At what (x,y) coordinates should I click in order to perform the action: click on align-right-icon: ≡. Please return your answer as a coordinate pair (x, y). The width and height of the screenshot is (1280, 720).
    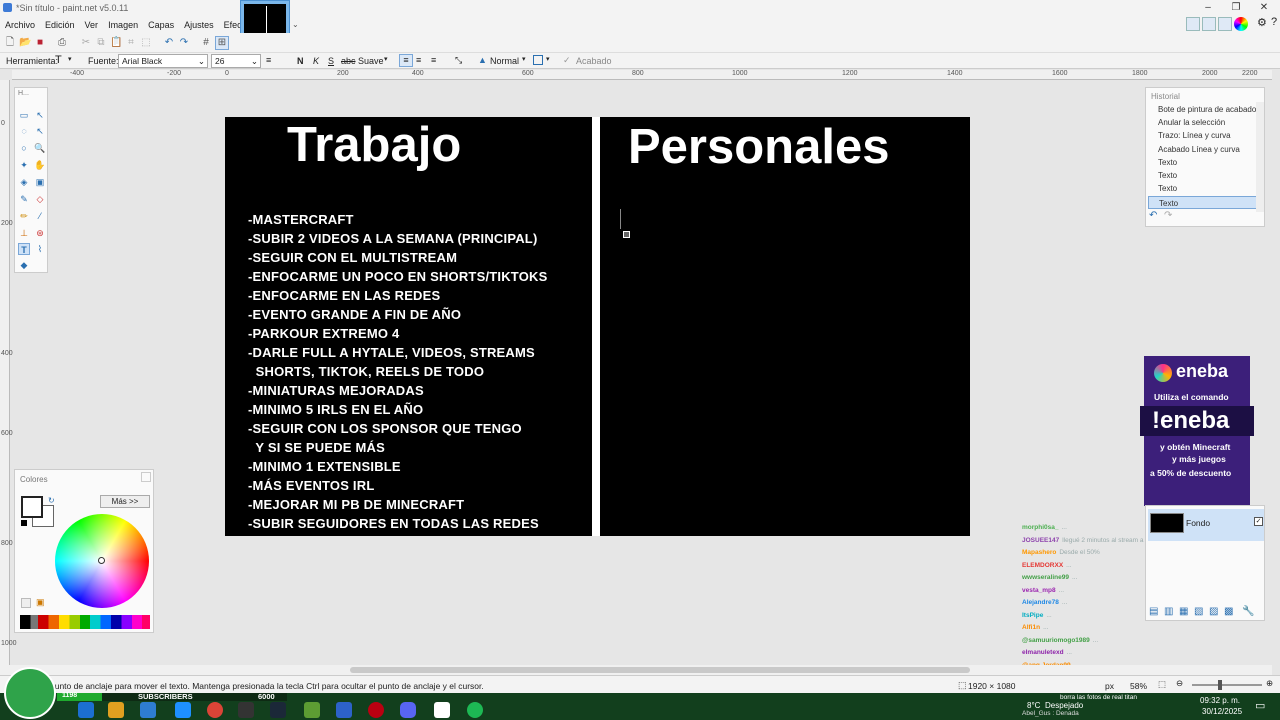
    Looking at the image, I should click on (433, 60).